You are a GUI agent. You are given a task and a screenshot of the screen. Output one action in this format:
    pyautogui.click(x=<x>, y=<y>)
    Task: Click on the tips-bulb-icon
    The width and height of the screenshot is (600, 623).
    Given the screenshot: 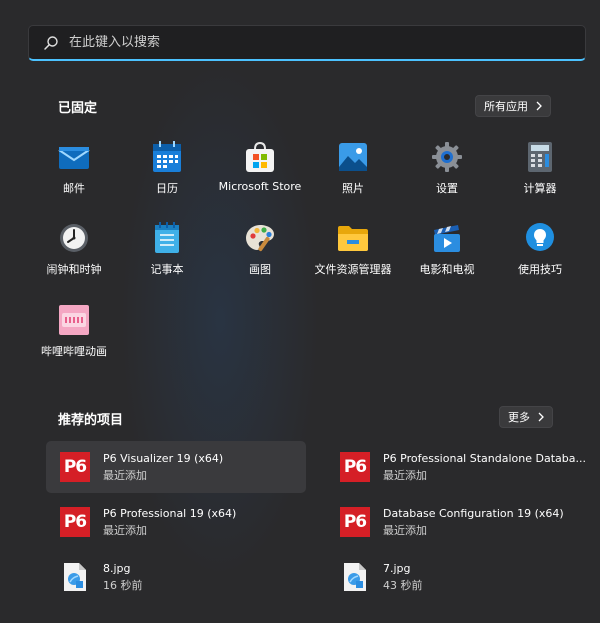 What is the action you would take?
    pyautogui.click(x=540, y=238)
    